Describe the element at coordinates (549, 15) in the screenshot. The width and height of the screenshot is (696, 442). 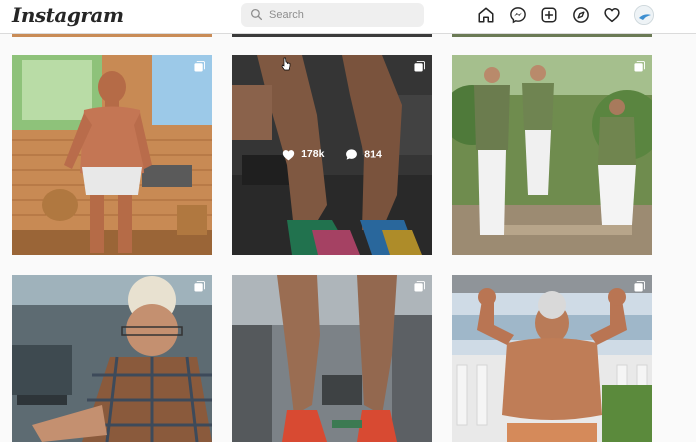
I see `new-post-icon` at that location.